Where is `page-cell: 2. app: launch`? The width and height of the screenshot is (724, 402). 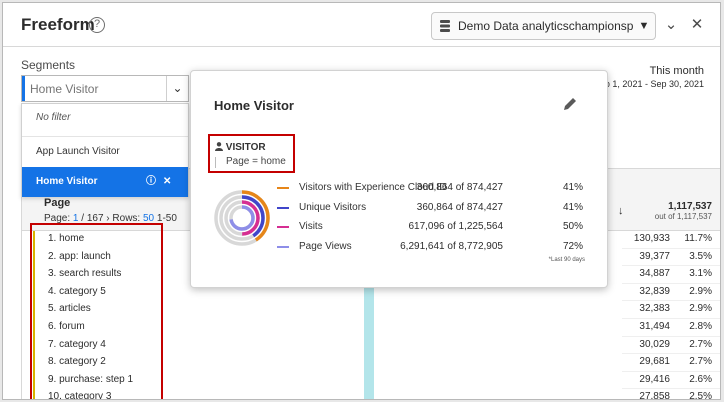
page-cell: 2. app: launch is located at coordinates (79, 256).